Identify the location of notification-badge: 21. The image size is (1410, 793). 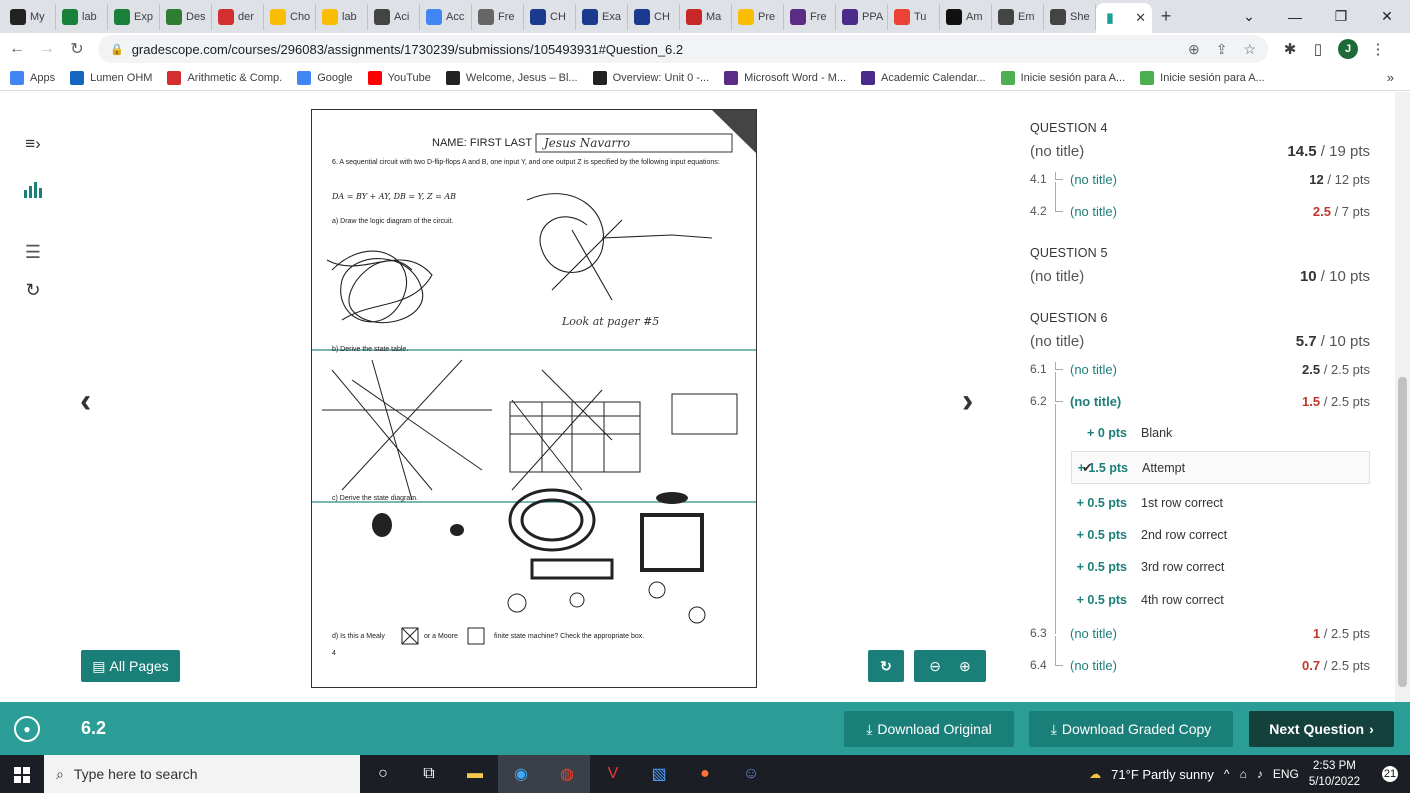
(1390, 774).